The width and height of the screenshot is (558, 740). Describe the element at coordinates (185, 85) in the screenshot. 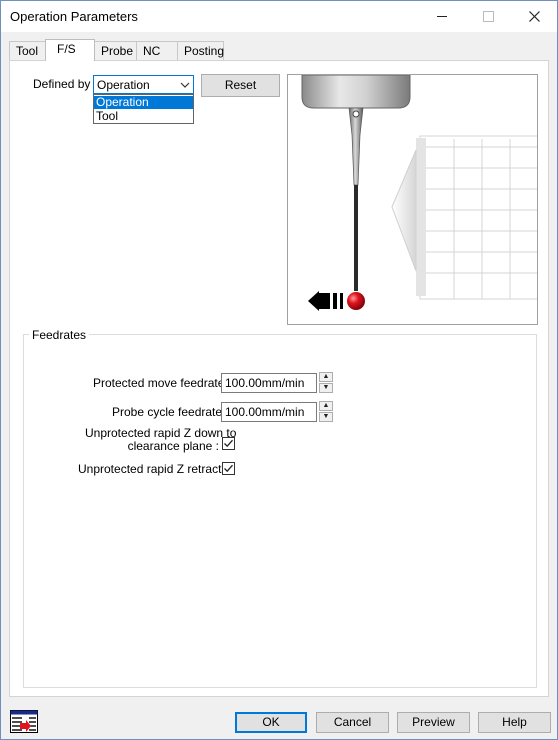

I see `chevron-down-icon` at that location.